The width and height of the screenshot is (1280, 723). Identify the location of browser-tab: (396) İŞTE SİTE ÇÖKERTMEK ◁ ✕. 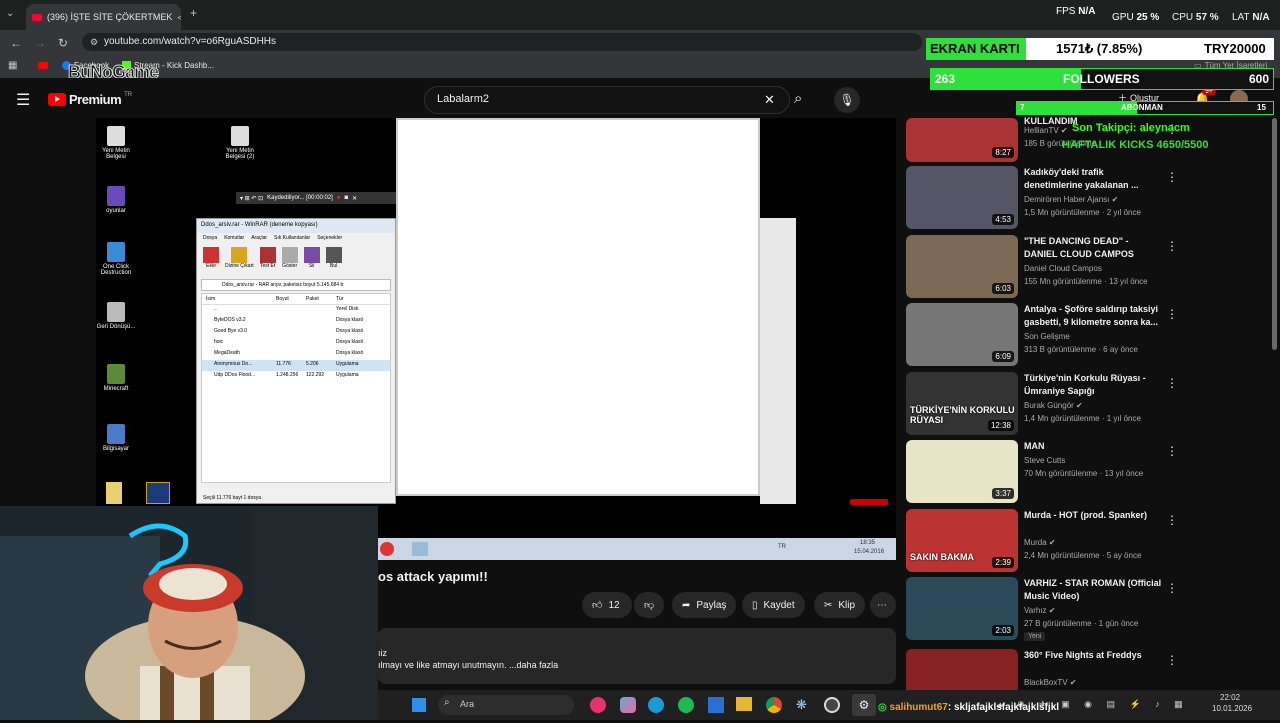
(103, 17).